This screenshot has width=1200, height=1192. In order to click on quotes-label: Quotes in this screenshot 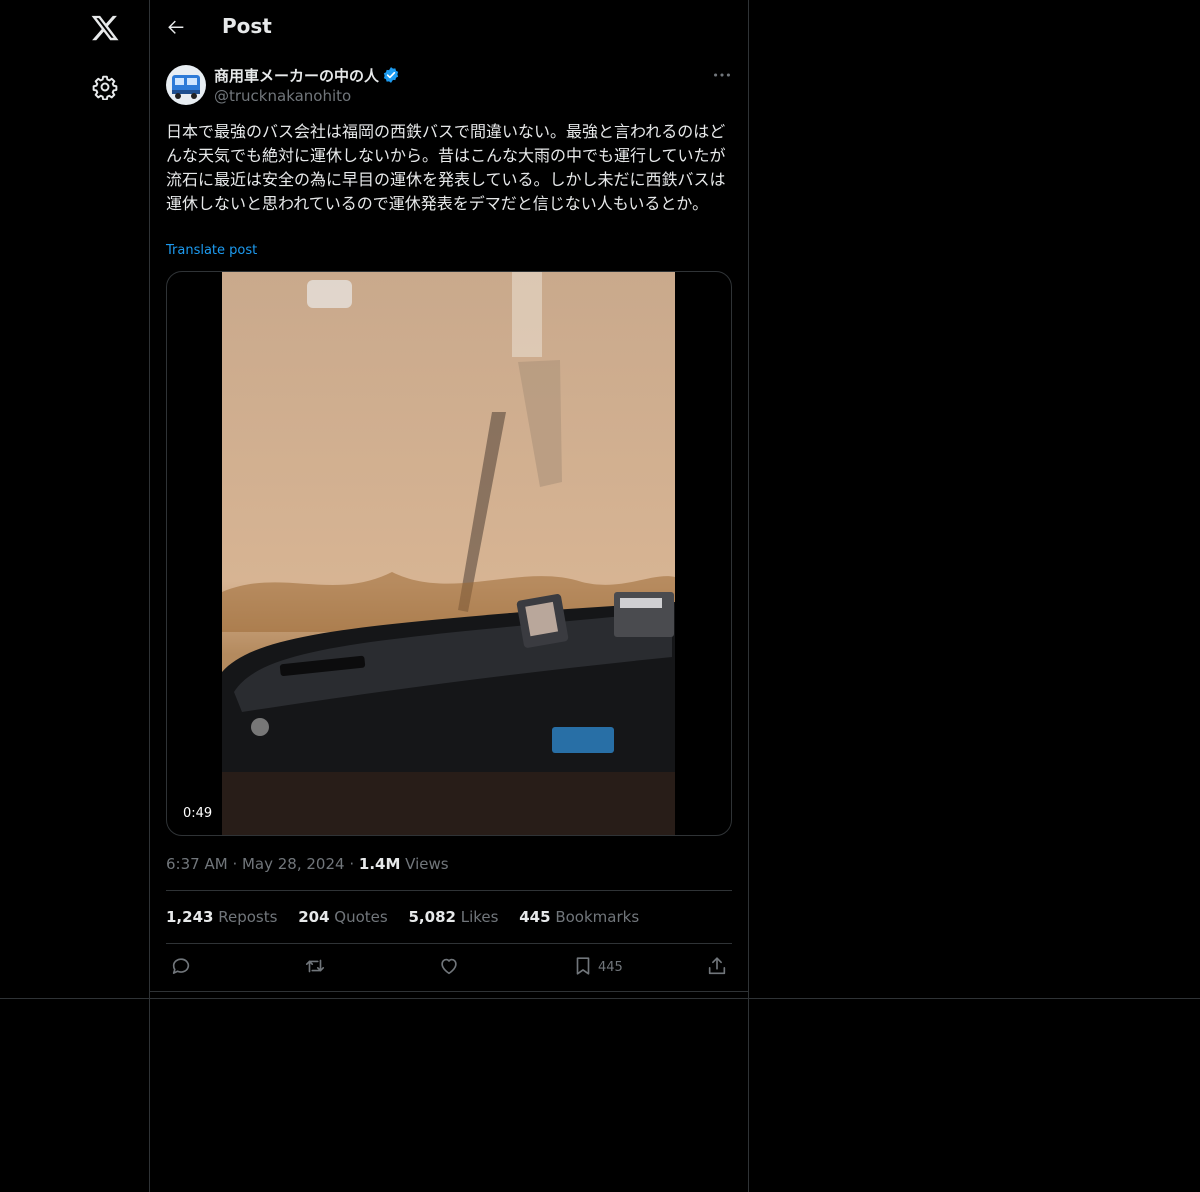, I will do `click(361, 917)`.